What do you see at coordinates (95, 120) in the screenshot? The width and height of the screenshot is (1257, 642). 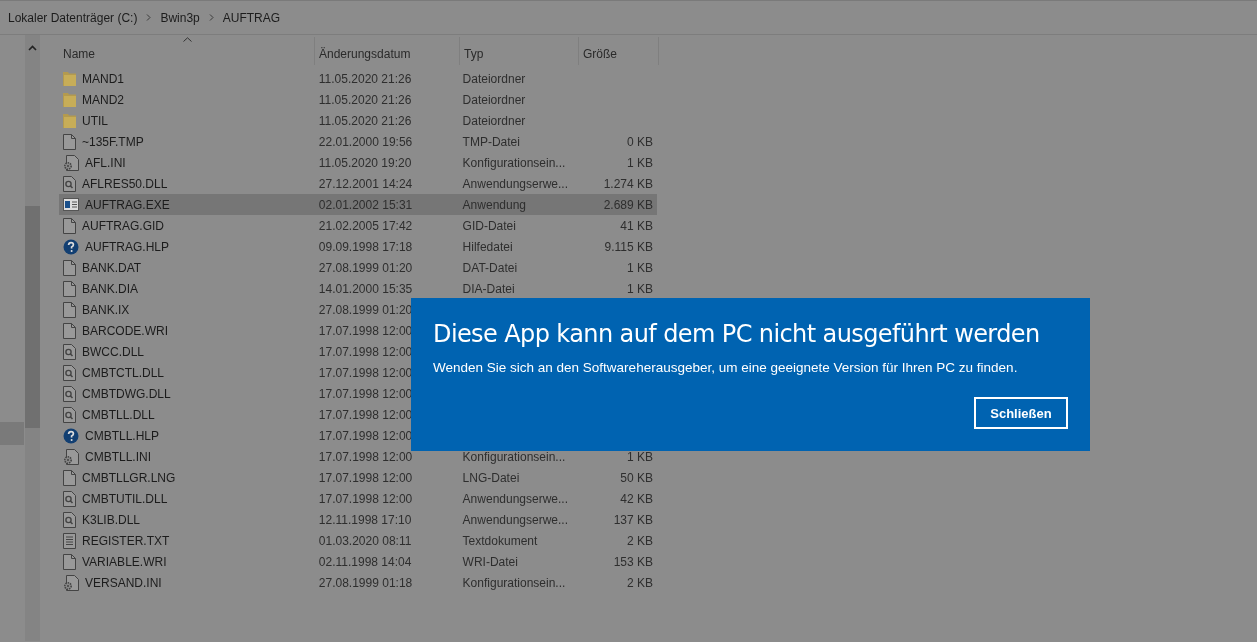 I see `file-name: UTIL` at bounding box center [95, 120].